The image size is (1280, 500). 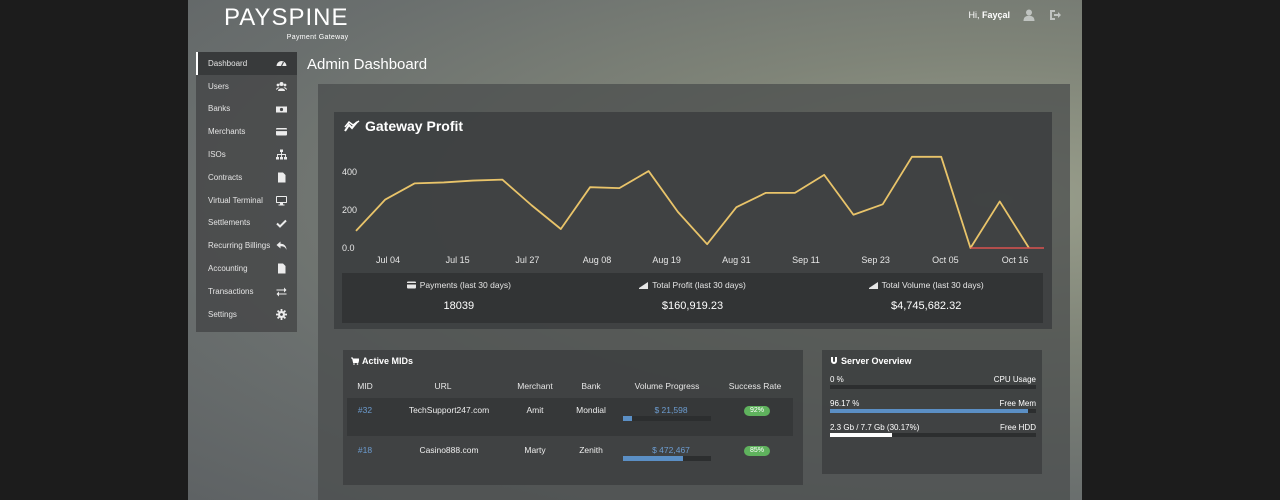 I want to click on mid-link: #18, so click(x=365, y=450).